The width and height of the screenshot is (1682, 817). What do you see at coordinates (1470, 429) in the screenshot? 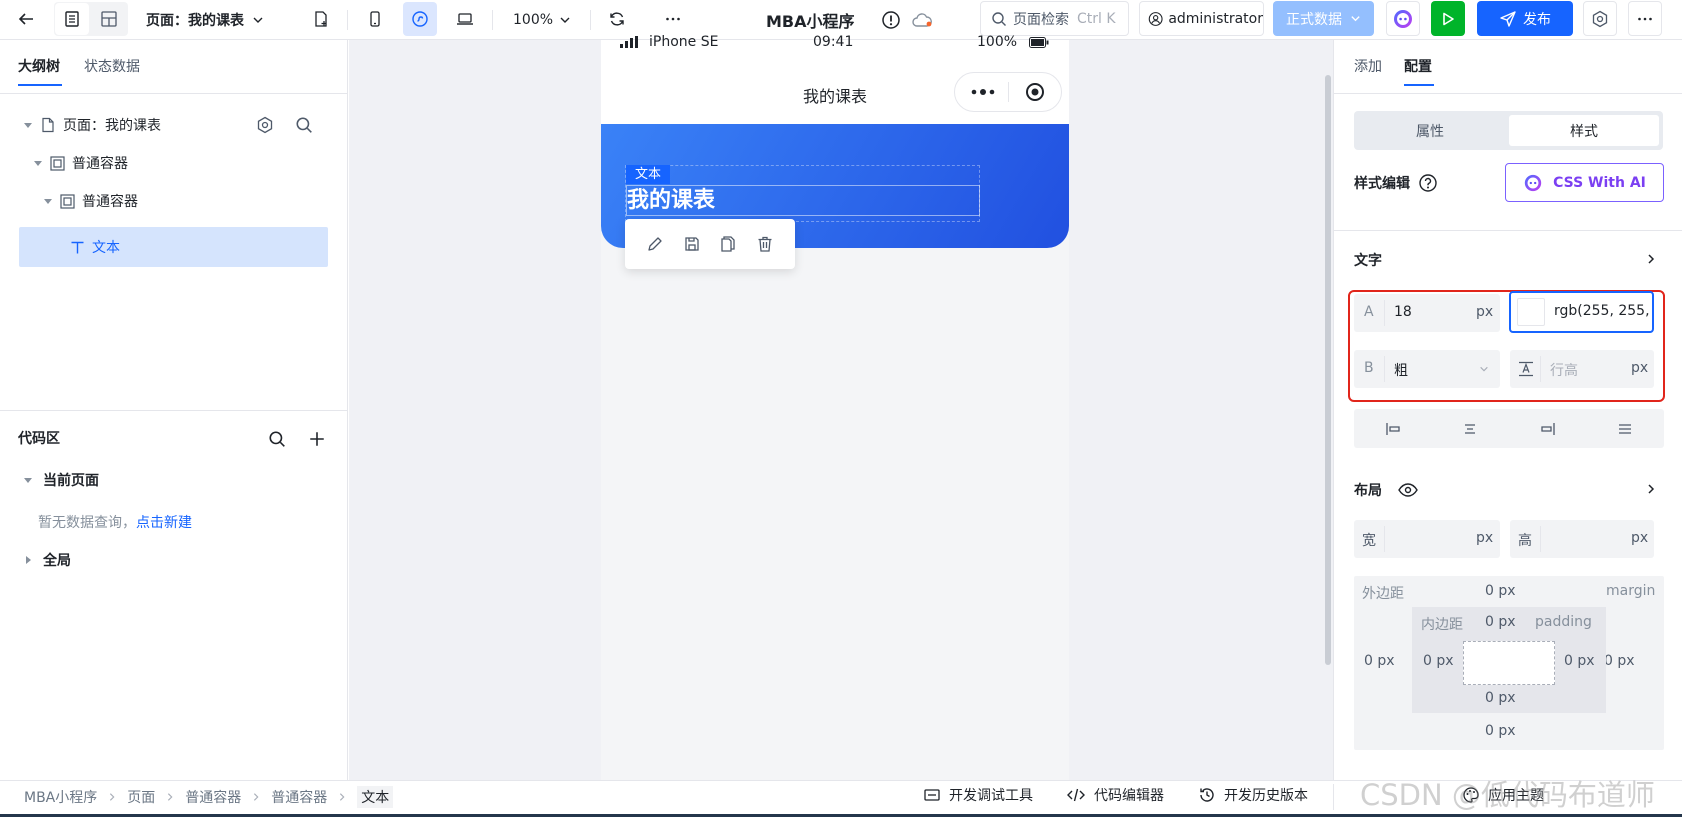
I see `align-center-icon` at bounding box center [1470, 429].